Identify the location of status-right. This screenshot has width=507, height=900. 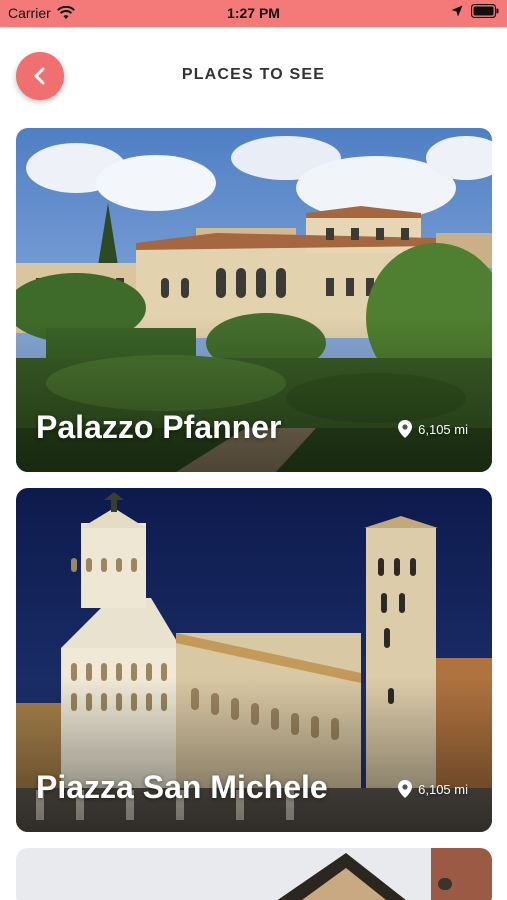
(475, 11).